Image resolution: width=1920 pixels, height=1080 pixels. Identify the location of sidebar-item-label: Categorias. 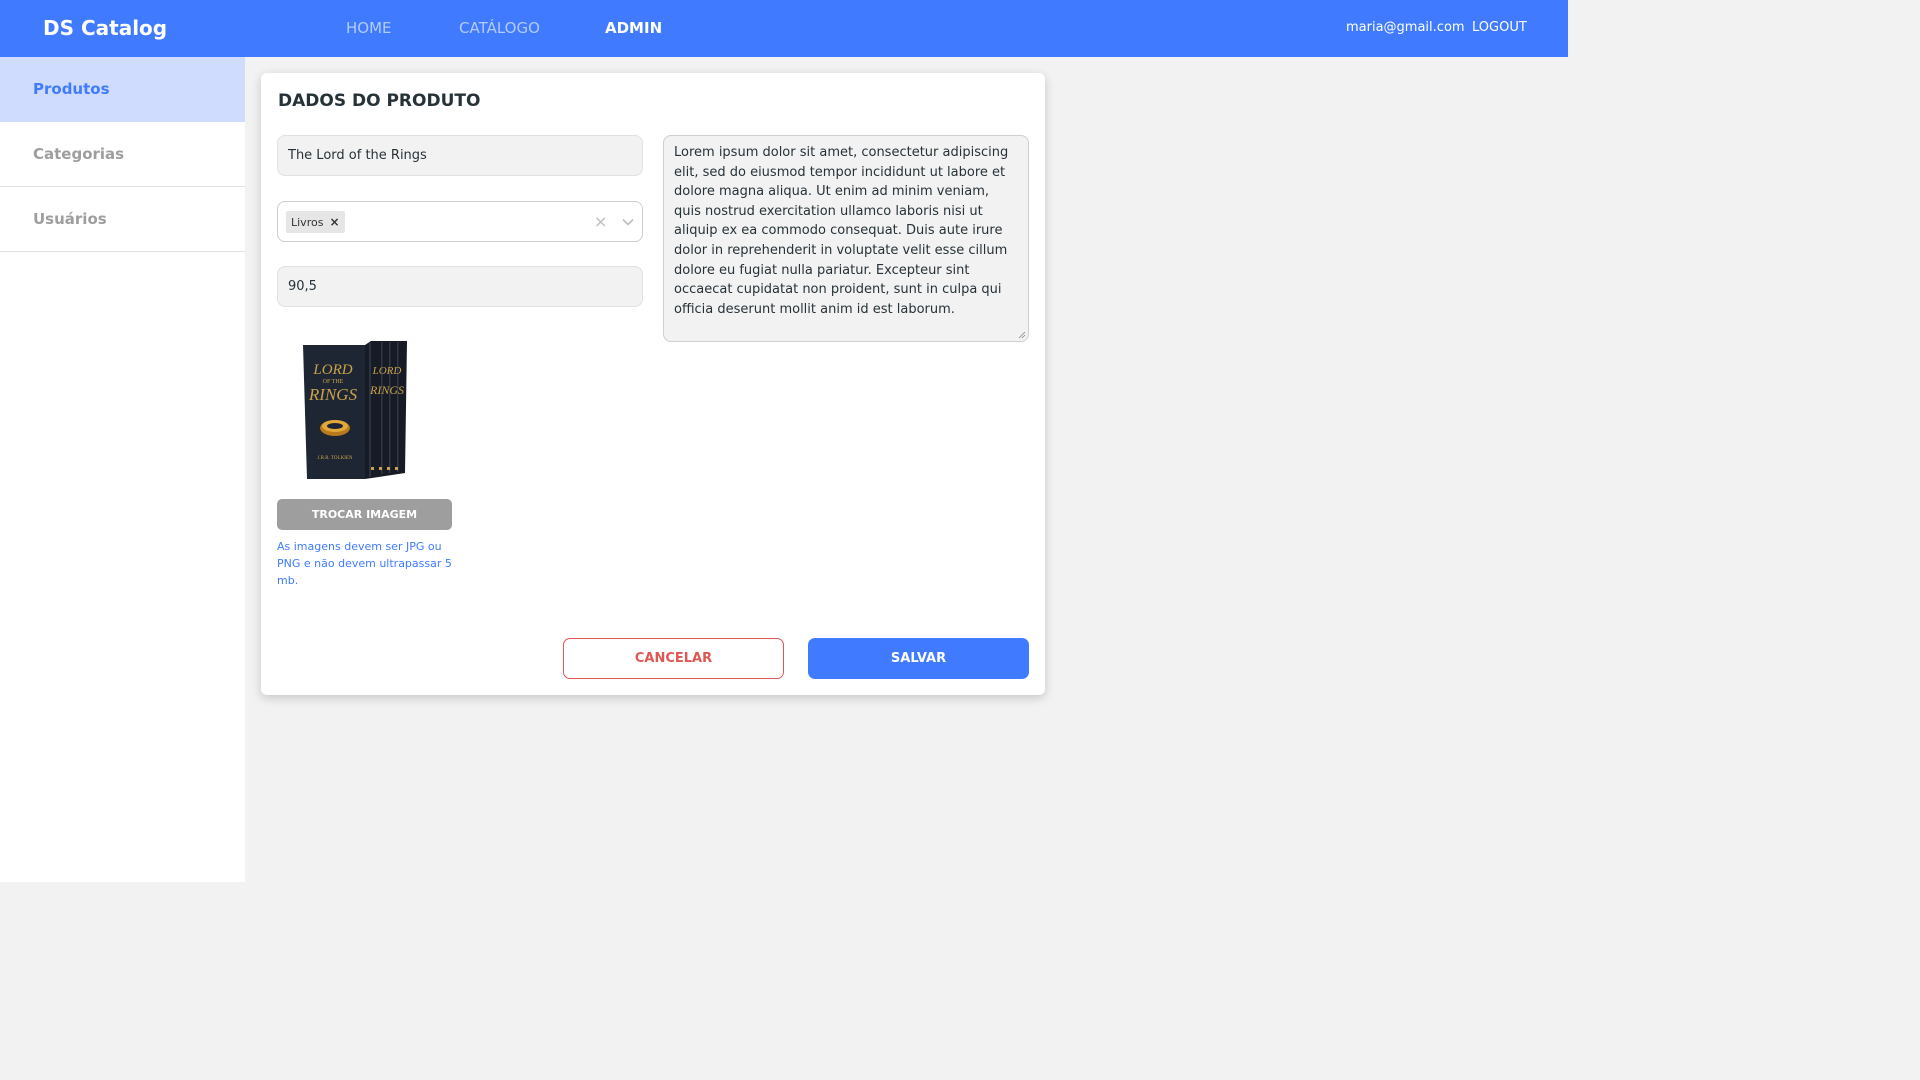
(79, 154).